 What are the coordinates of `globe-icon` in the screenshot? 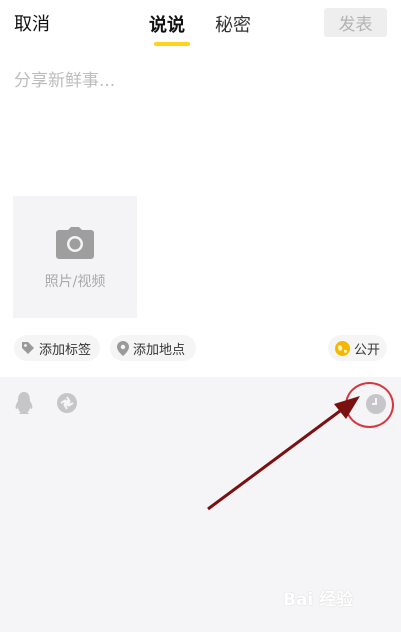 It's located at (342, 348).